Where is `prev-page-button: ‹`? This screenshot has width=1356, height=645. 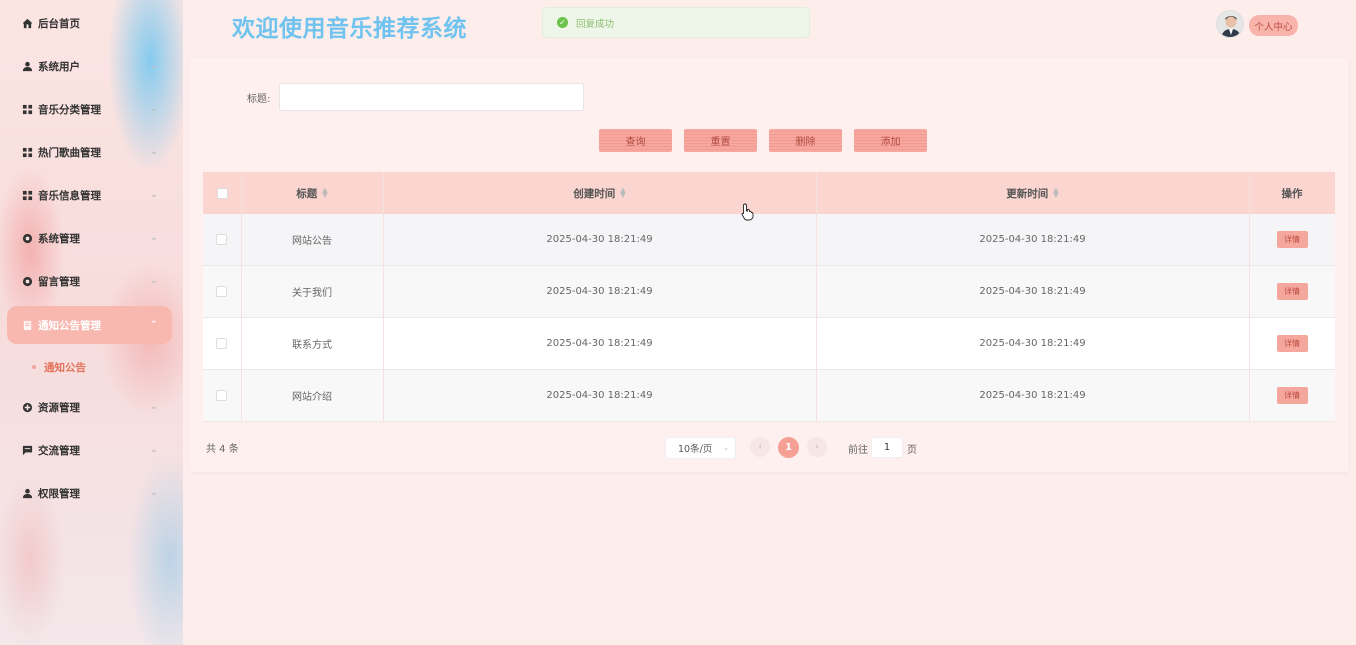
prev-page-button: ‹ is located at coordinates (760, 447).